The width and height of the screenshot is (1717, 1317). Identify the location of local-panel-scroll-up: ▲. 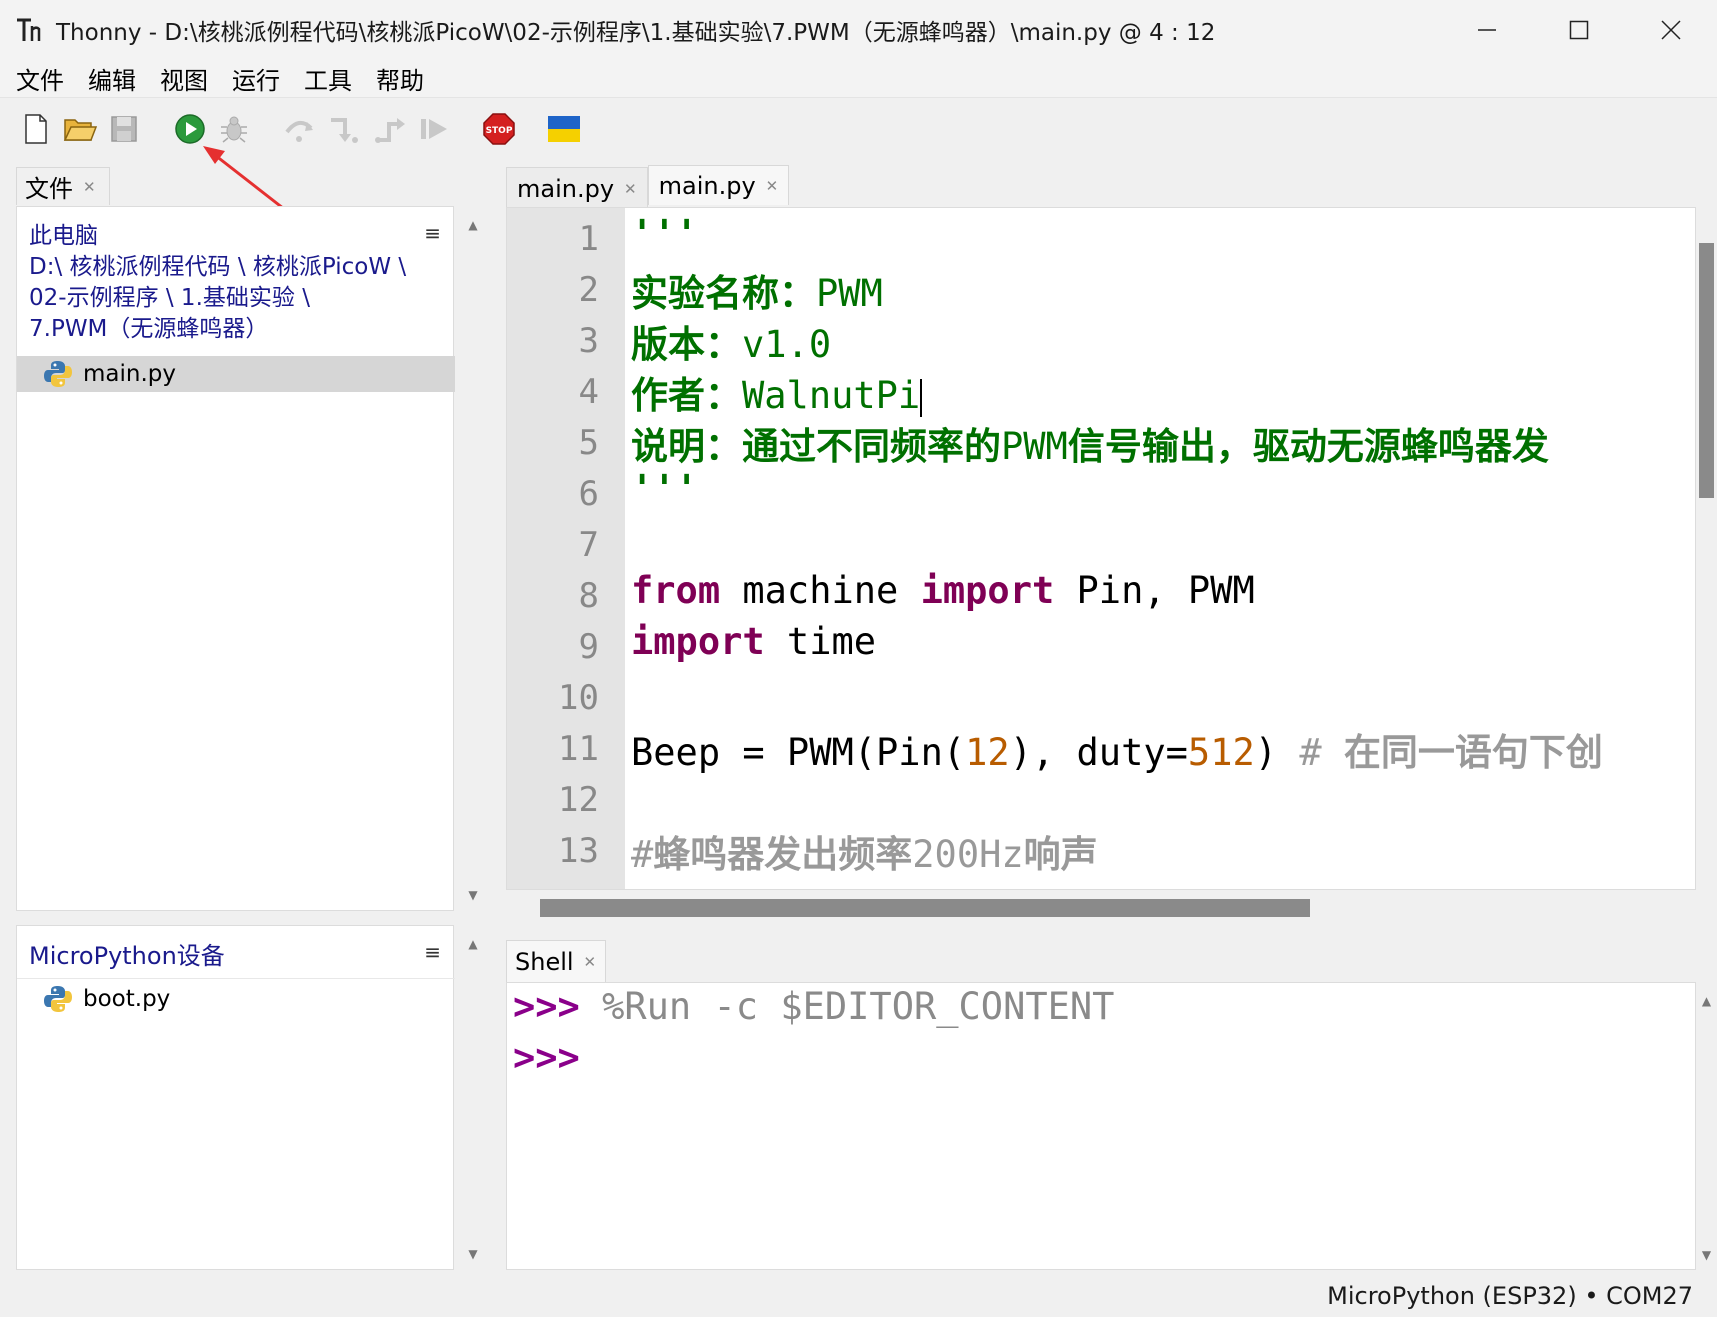
(473, 225).